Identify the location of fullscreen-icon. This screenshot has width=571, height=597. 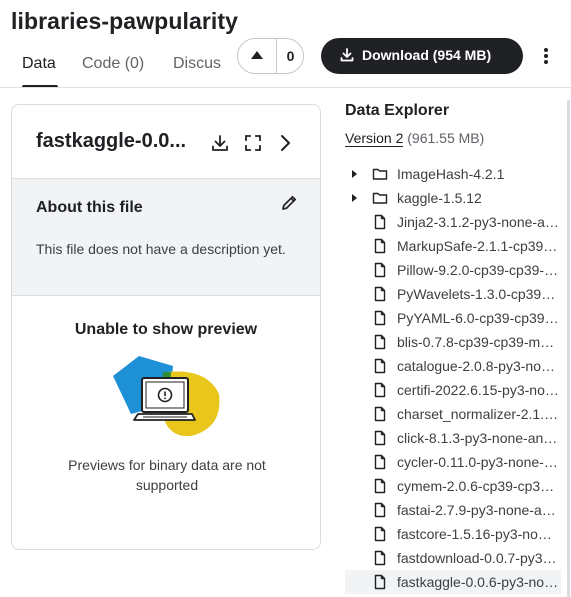
(253, 143).